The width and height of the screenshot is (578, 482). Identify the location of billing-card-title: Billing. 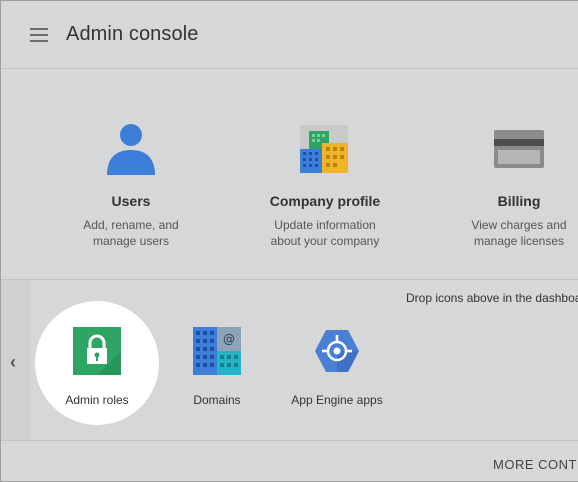
(519, 201).